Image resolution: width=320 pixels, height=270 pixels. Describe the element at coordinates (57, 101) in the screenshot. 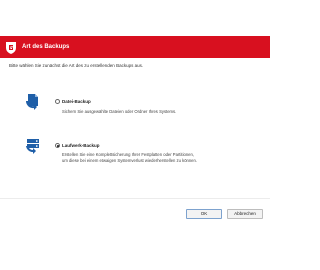

I see `radio-file-backup` at that location.